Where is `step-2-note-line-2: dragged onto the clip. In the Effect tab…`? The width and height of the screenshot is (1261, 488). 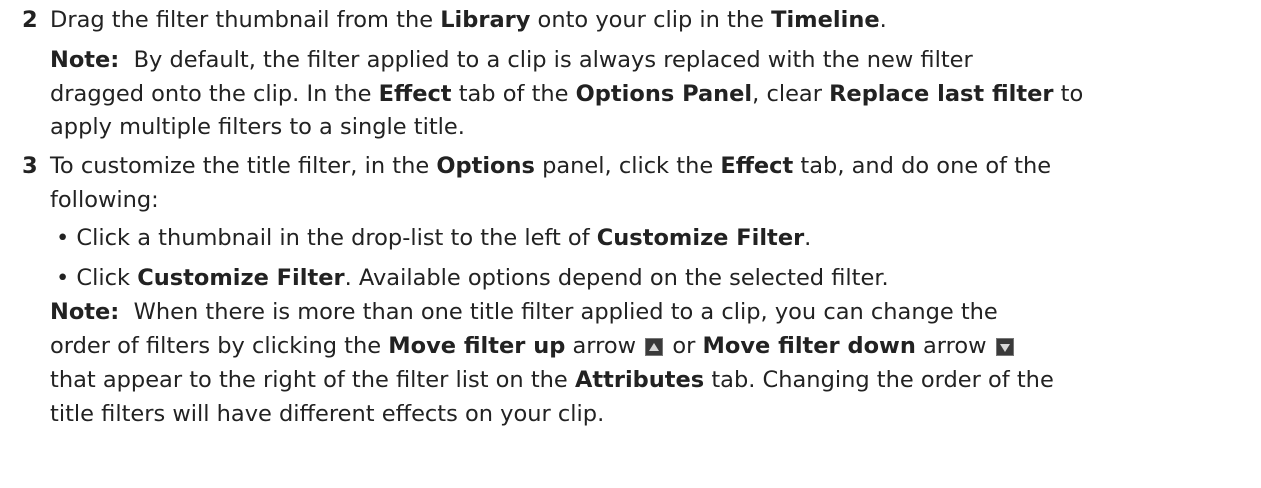
step-2-note-line-2: dragged onto the clip. In the Effect tab… is located at coordinates (567, 94).